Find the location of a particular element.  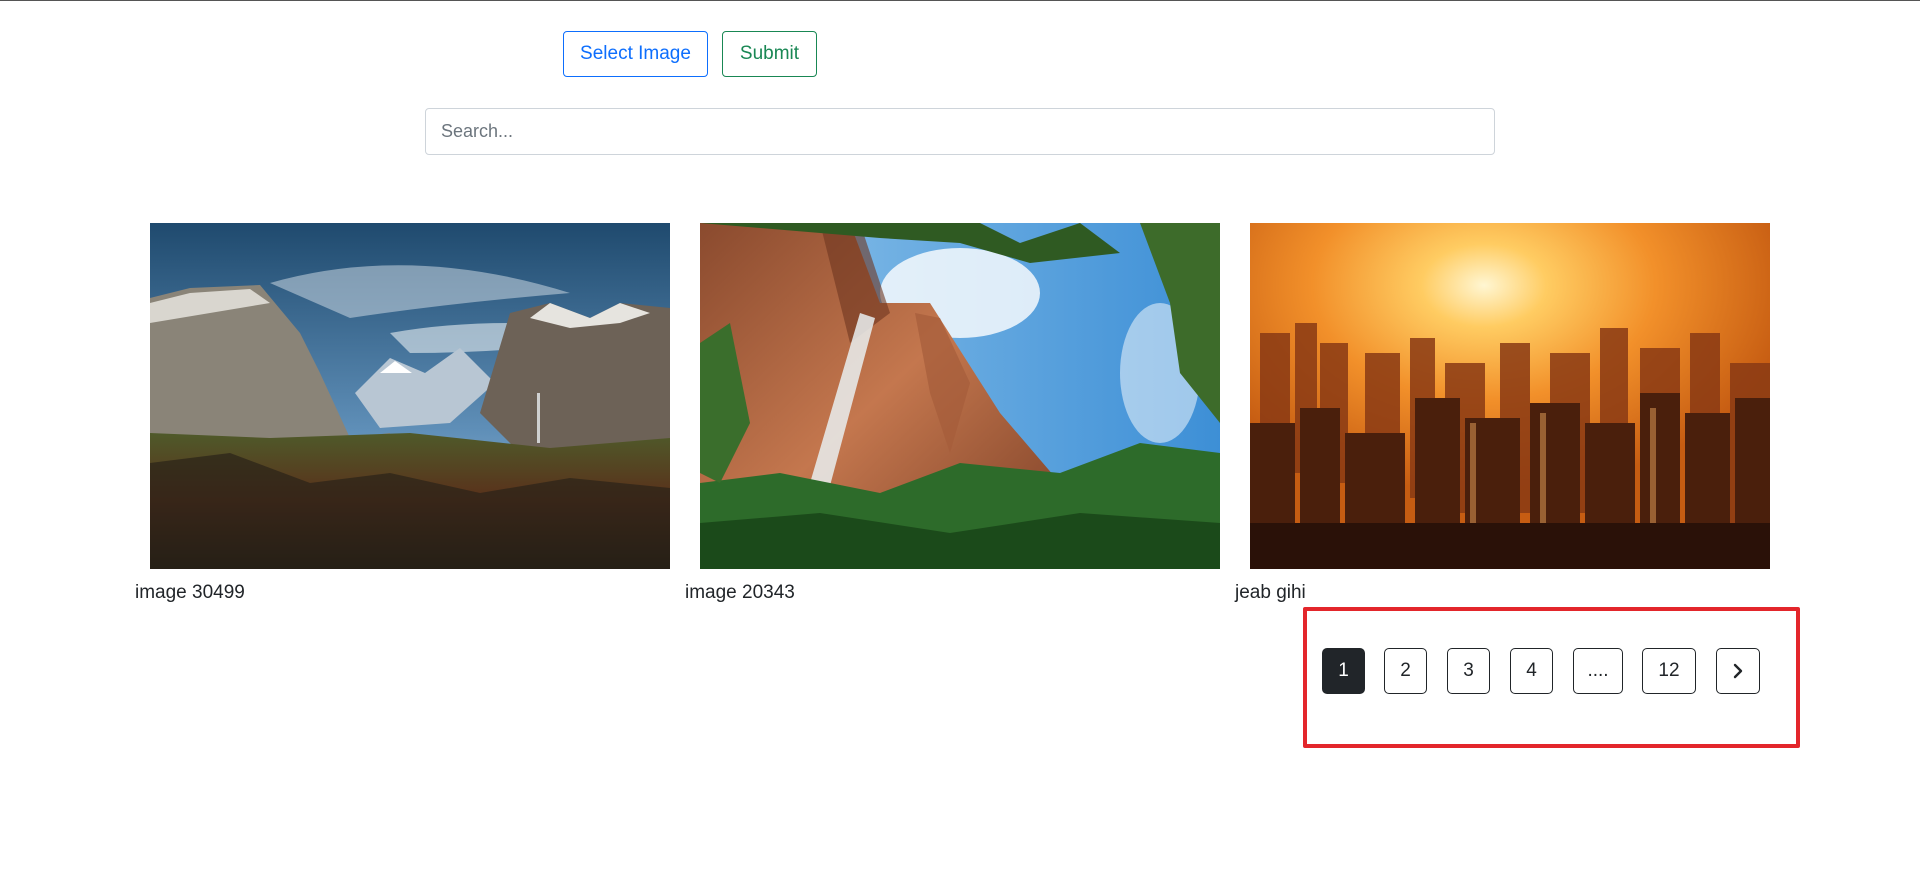

gallery-caption: jeab gihi is located at coordinates (1270, 592).